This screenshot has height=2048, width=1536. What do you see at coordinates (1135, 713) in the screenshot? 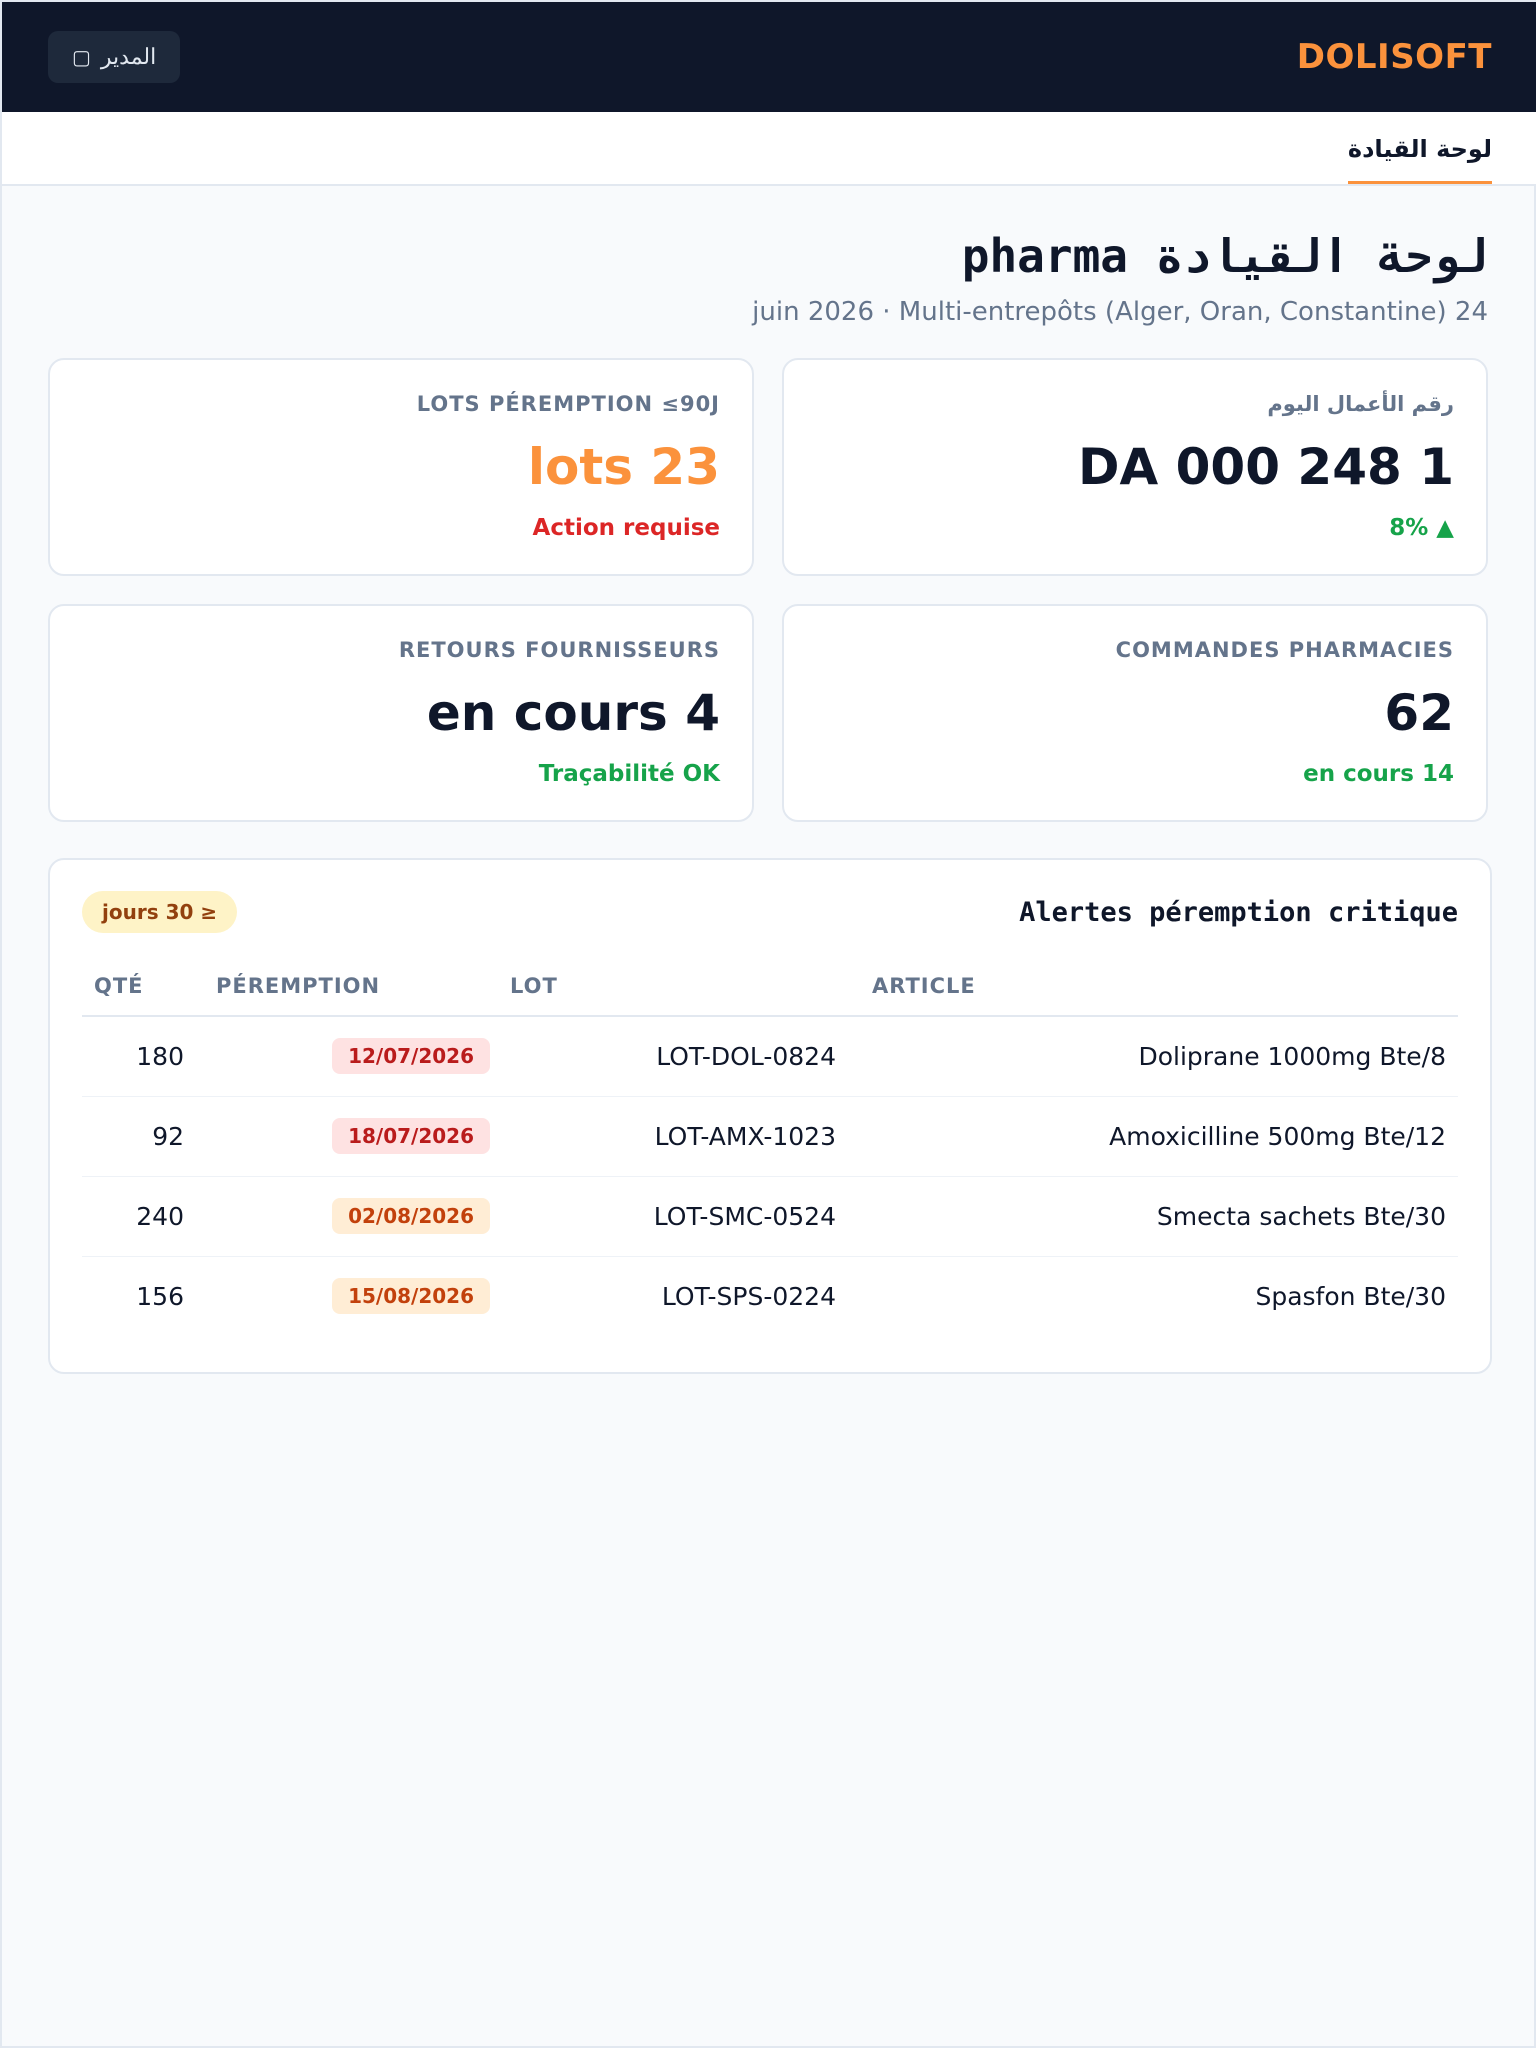
I see `kpi-card-pharmacy-orders: COMMANDES PHARMACIES 62 14 en cours` at bounding box center [1135, 713].